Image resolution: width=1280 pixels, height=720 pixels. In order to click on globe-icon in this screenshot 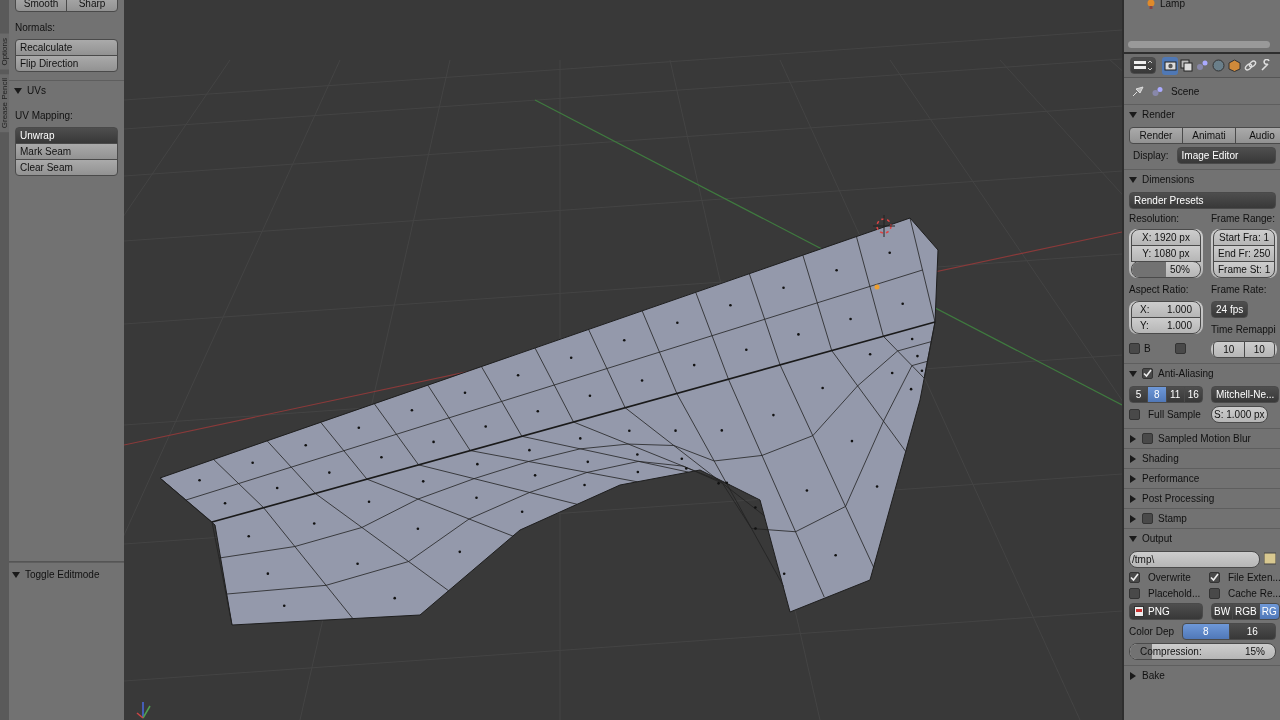, I will do `click(1218, 65)`.